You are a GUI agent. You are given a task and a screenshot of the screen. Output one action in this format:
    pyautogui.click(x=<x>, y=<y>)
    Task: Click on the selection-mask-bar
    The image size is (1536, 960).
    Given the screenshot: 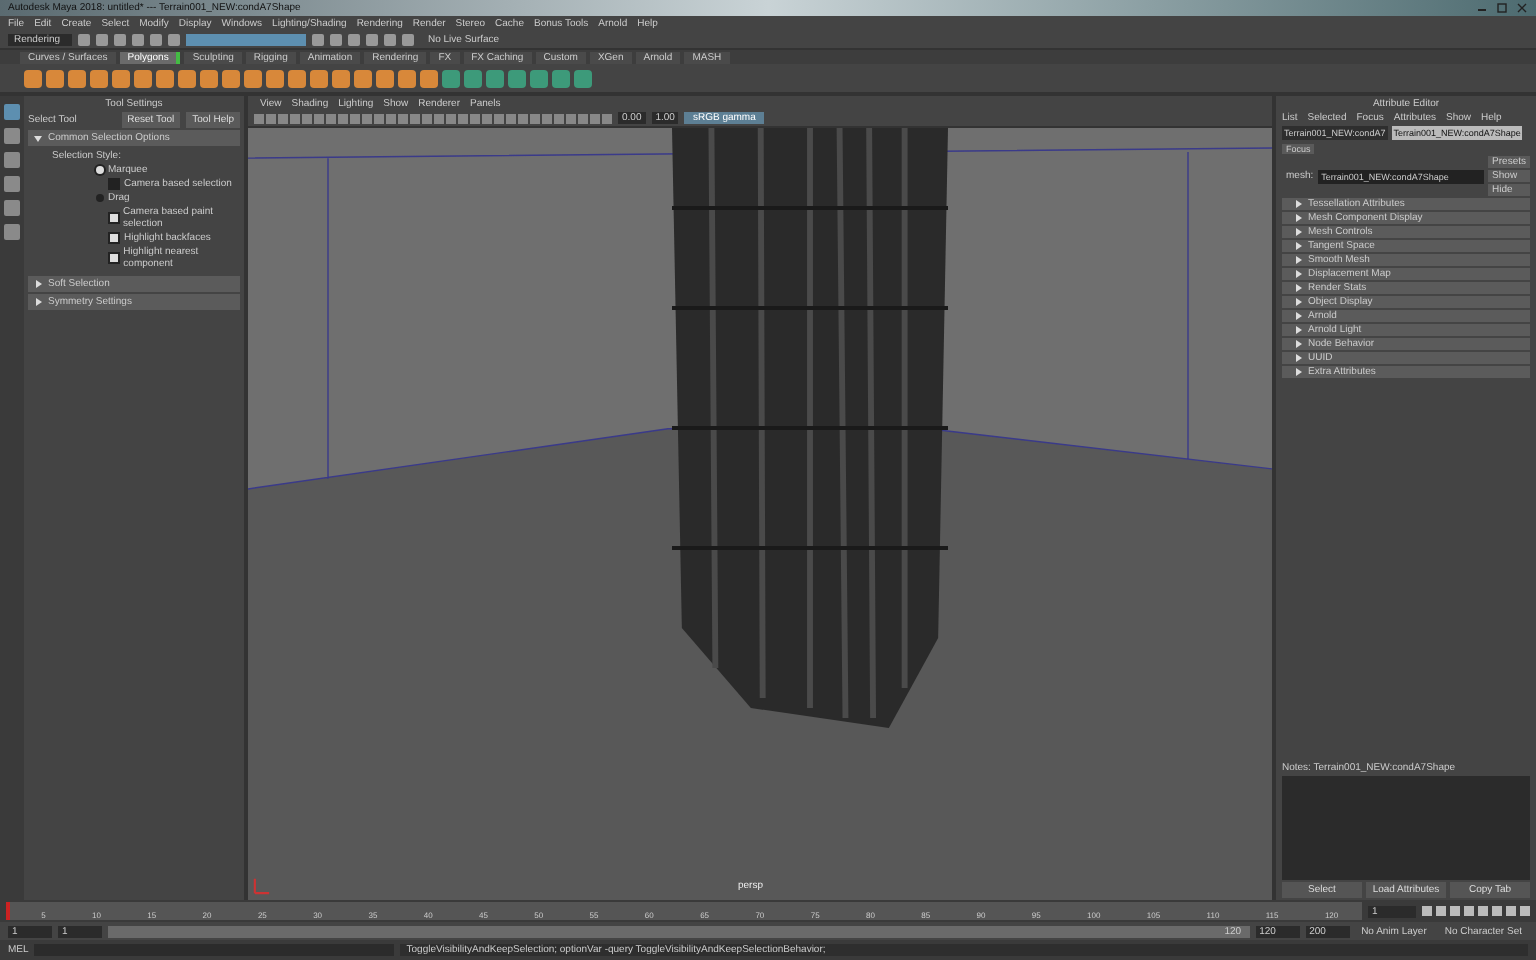 What is the action you would take?
    pyautogui.click(x=246, y=39)
    